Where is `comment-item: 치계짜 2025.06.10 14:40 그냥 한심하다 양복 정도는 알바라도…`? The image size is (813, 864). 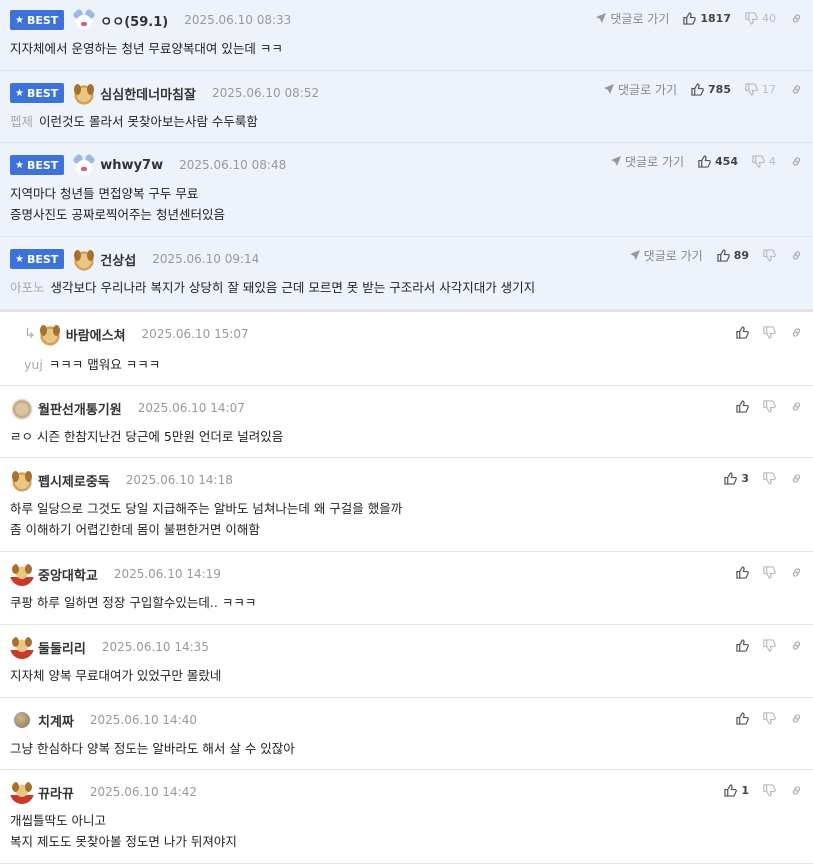
comment-item: 치계짜 2025.06.10 14:40 그냥 한심하다 양복 정도는 알바라도… is located at coordinates (406, 734).